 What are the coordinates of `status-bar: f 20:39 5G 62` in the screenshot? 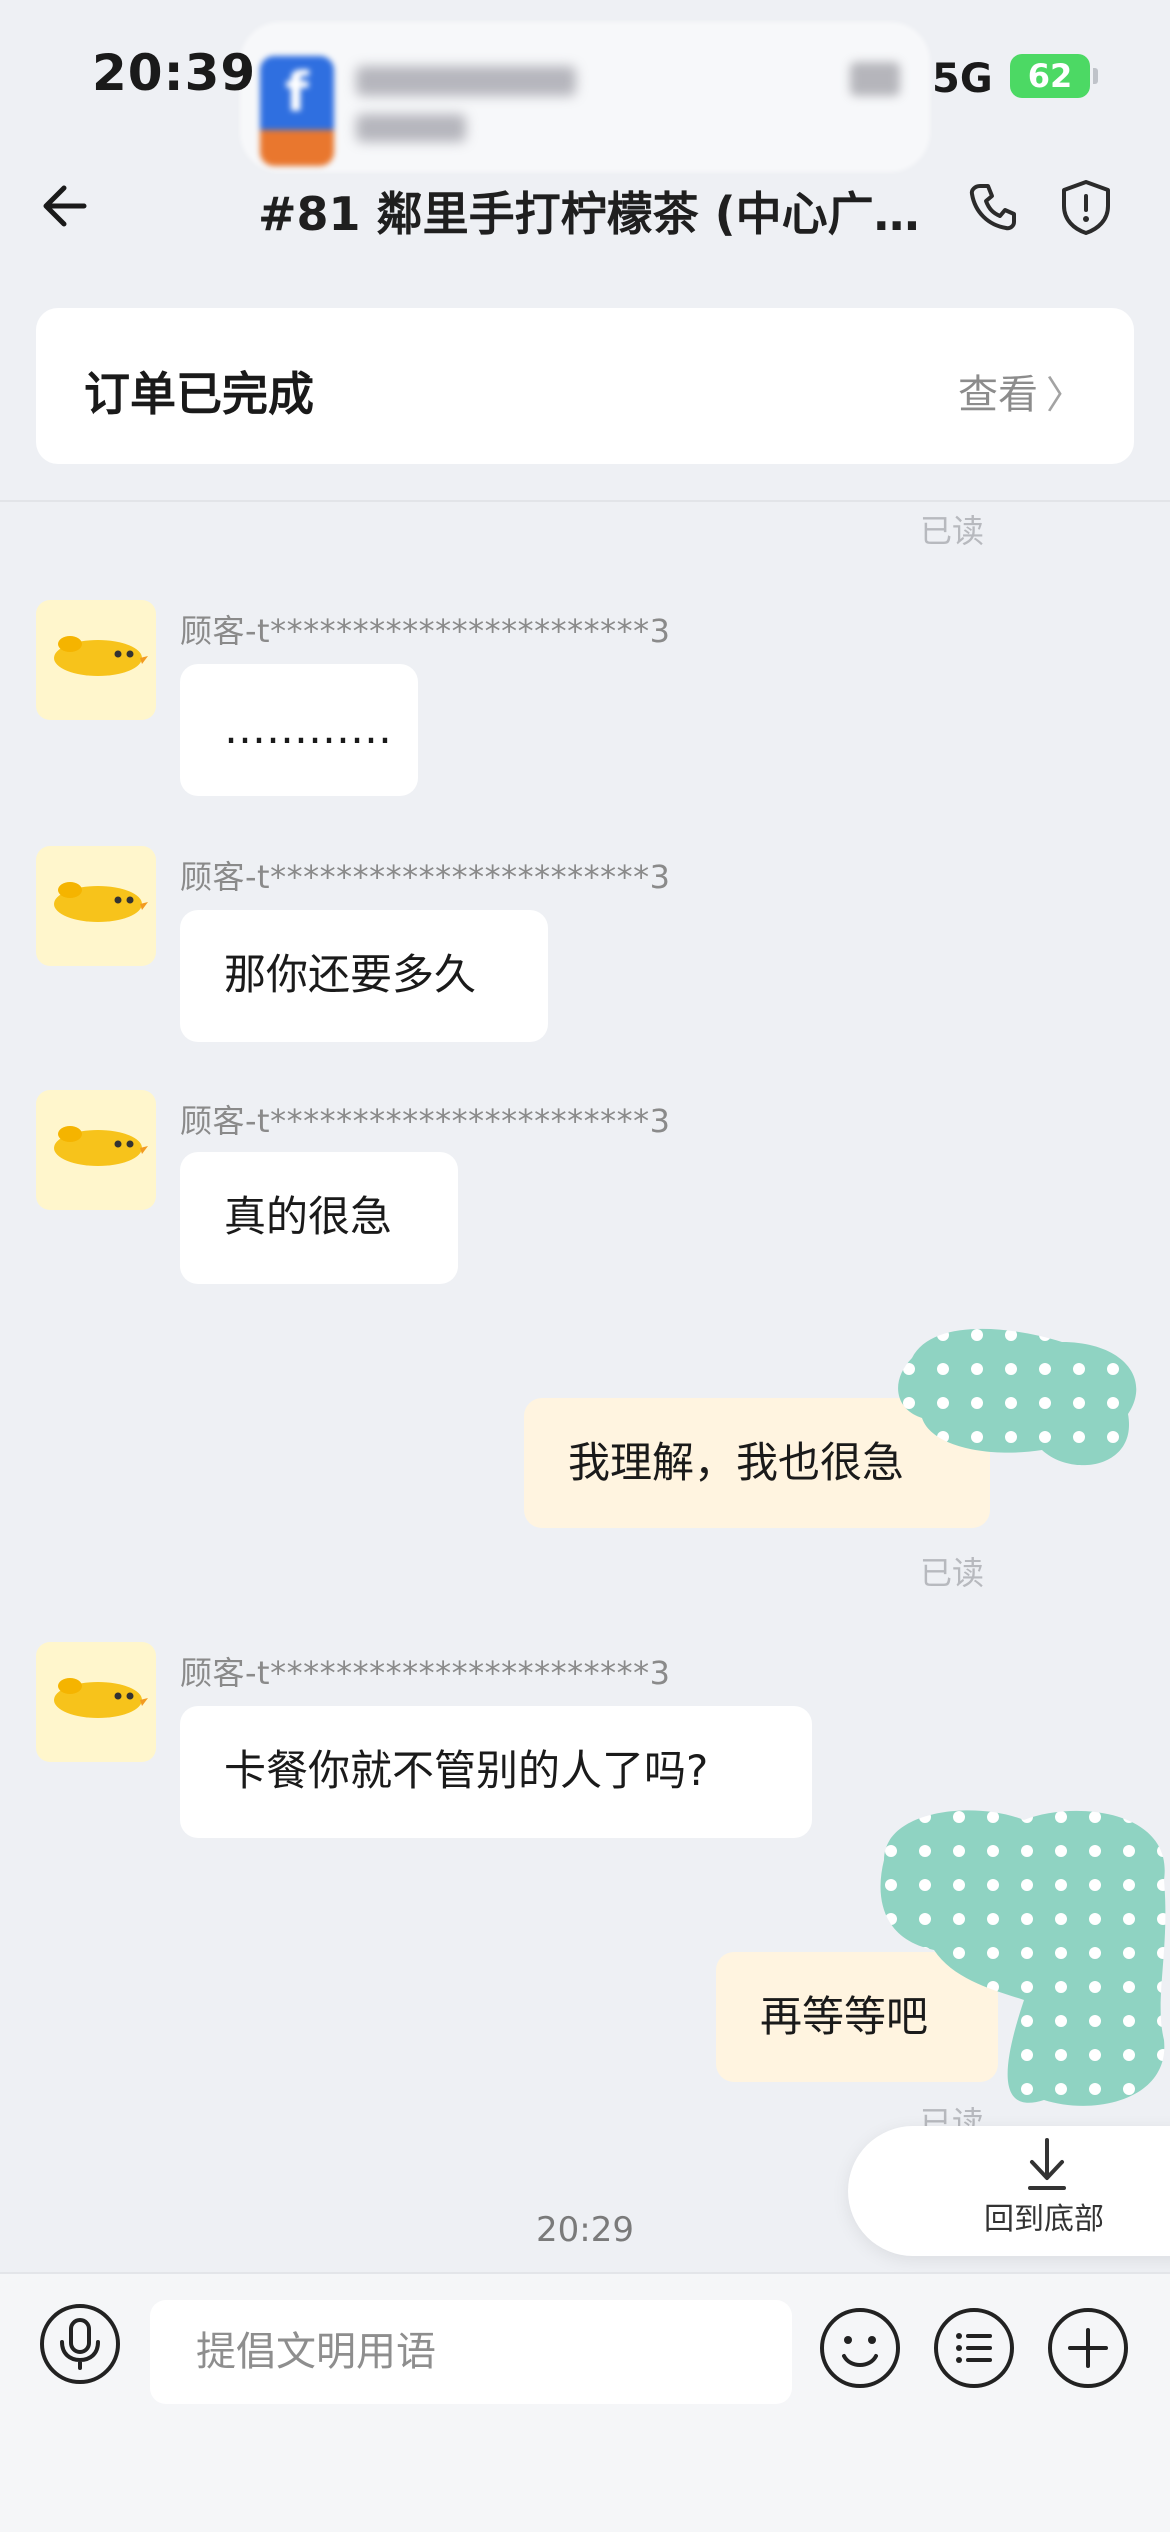 It's located at (585, 86).